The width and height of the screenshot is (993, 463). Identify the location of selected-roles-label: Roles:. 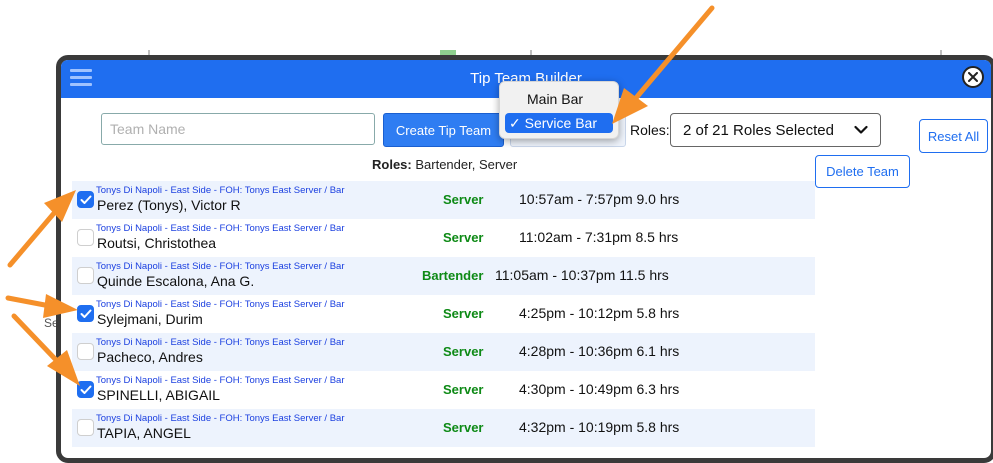
(392, 164).